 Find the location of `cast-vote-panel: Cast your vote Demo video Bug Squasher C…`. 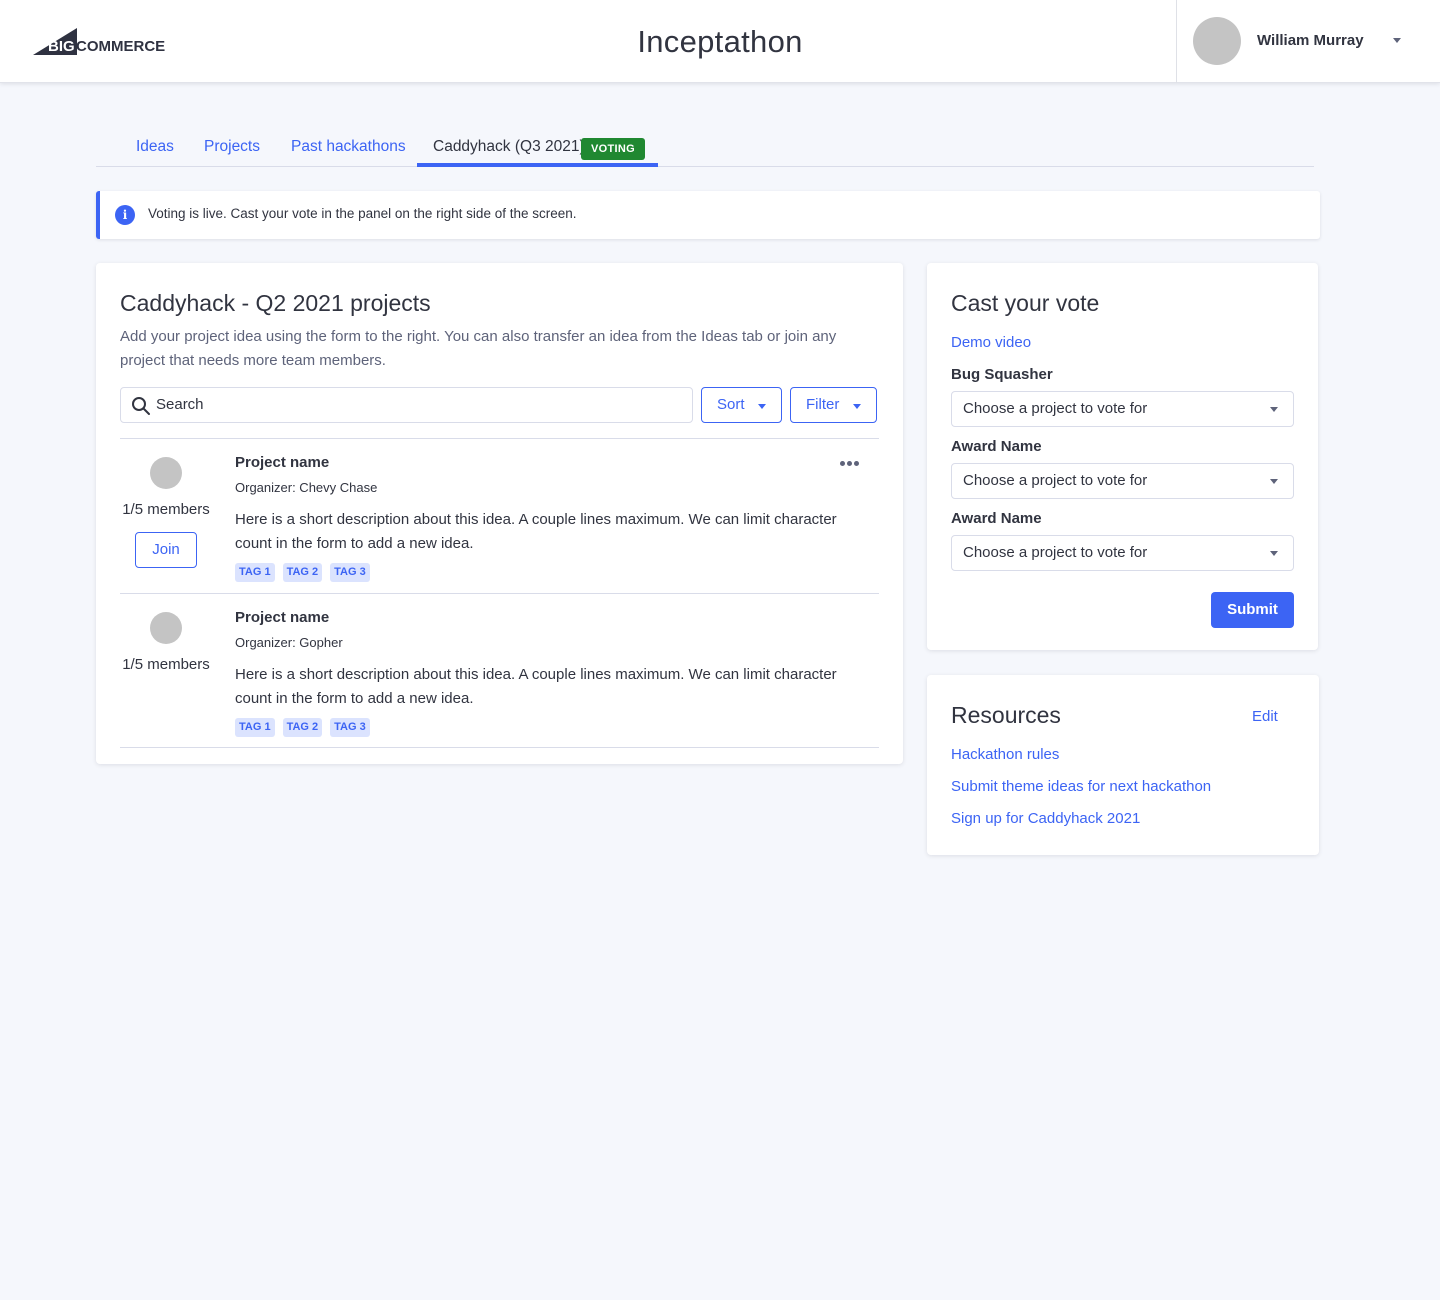

cast-vote-panel: Cast your vote Demo video Bug Squasher C… is located at coordinates (1122, 456).